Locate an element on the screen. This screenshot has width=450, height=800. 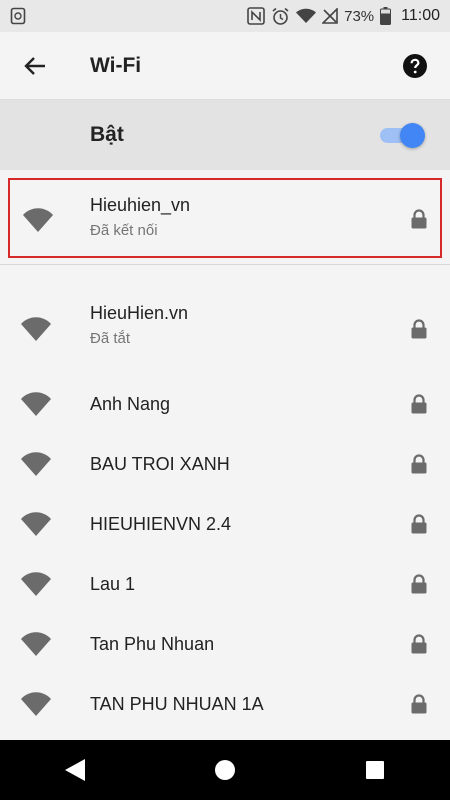
network-row: HIEUHIENVN 2.4 is located at coordinates (225, 524).